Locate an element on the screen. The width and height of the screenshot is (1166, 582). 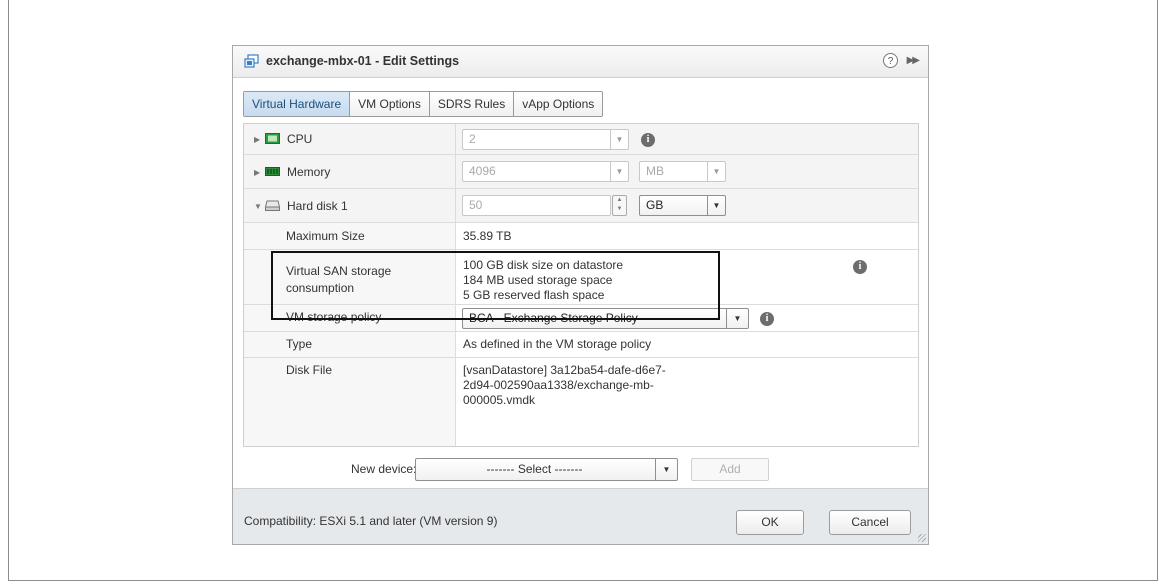
vsan-disk-size: 100 GB disk size on datastore is located at coordinates (543, 265).